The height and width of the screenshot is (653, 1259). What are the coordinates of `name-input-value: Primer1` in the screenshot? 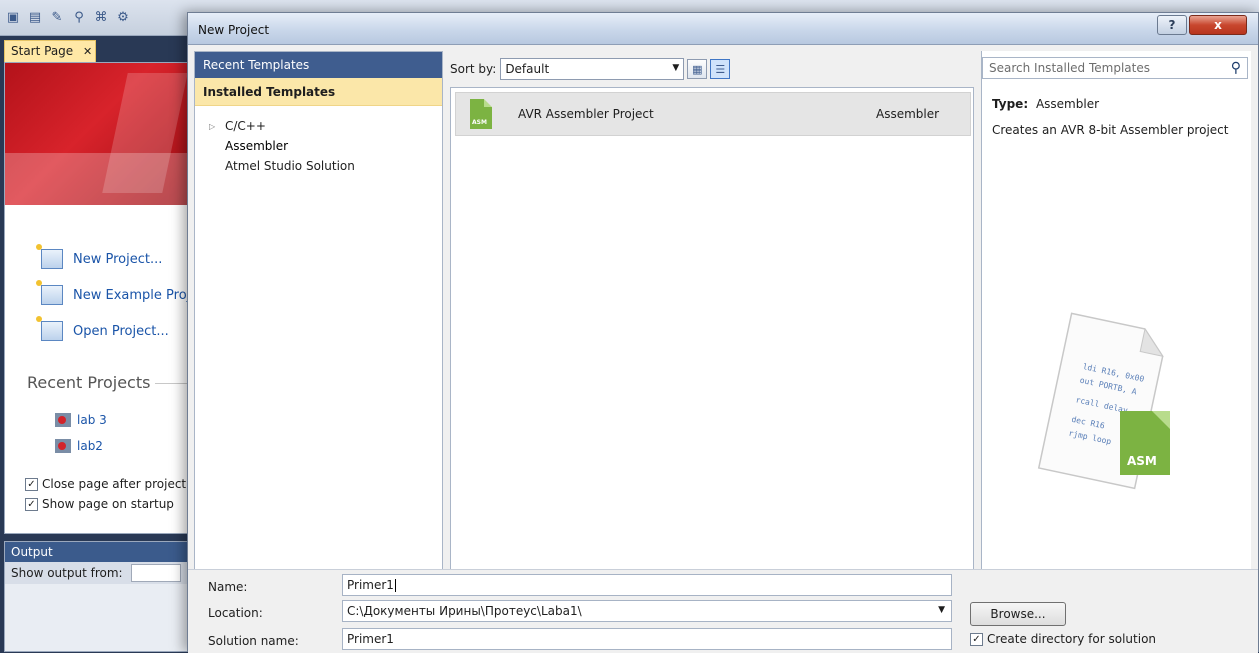 It's located at (370, 585).